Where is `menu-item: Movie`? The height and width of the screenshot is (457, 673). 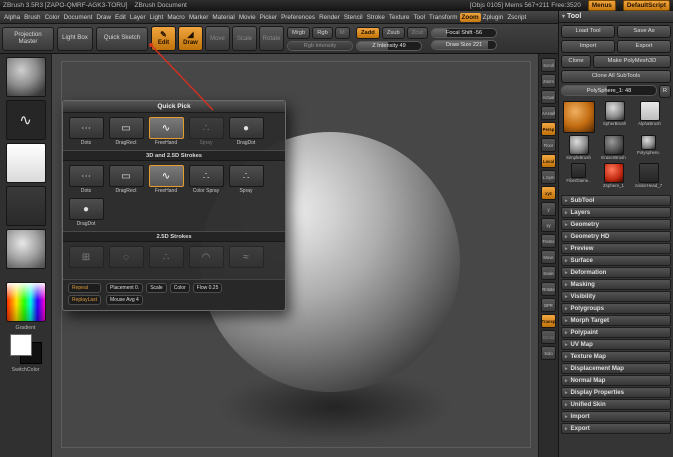 menu-item: Movie is located at coordinates (247, 17).